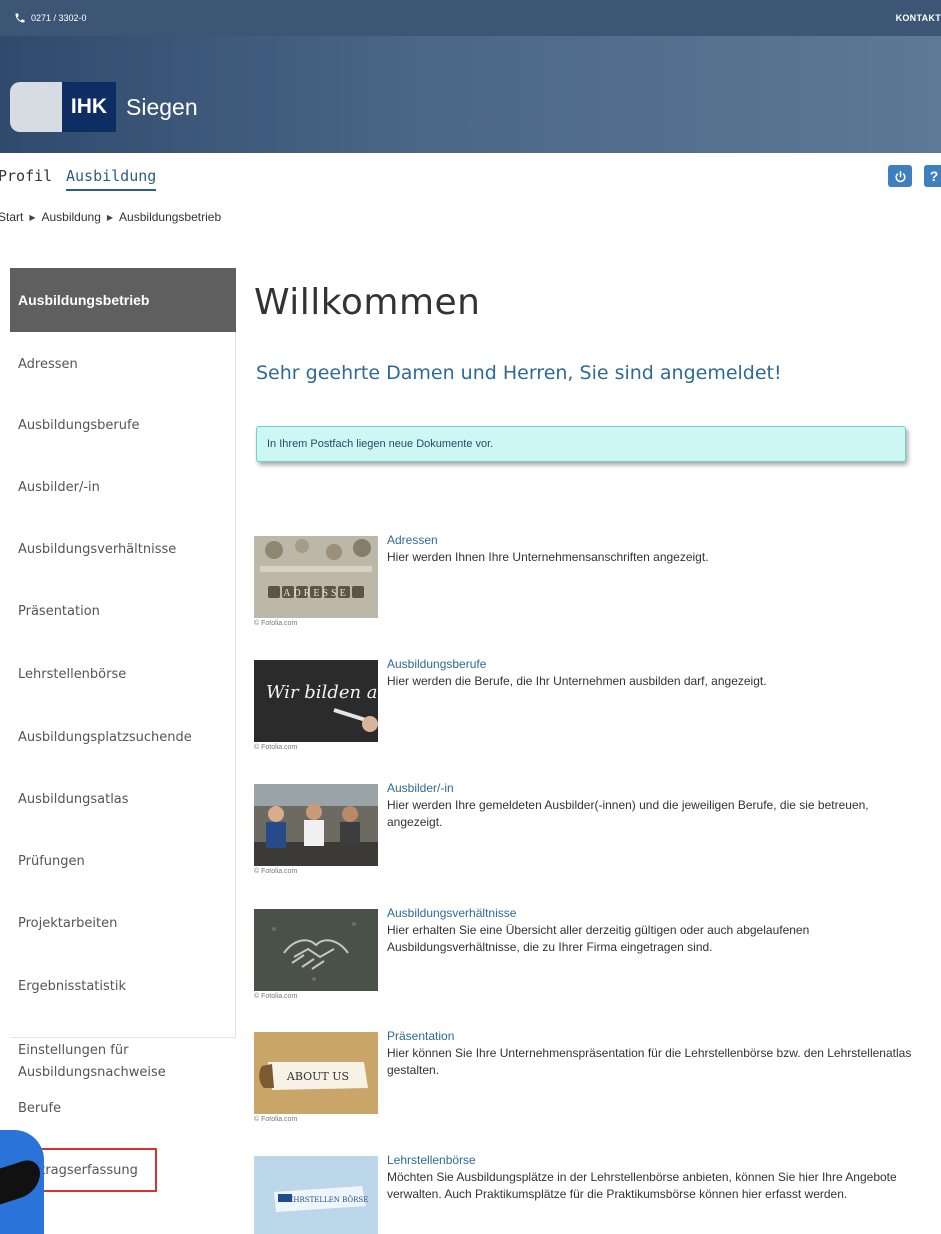  I want to click on main-nav: Profil Ausbildung ?, so click(470, 176).